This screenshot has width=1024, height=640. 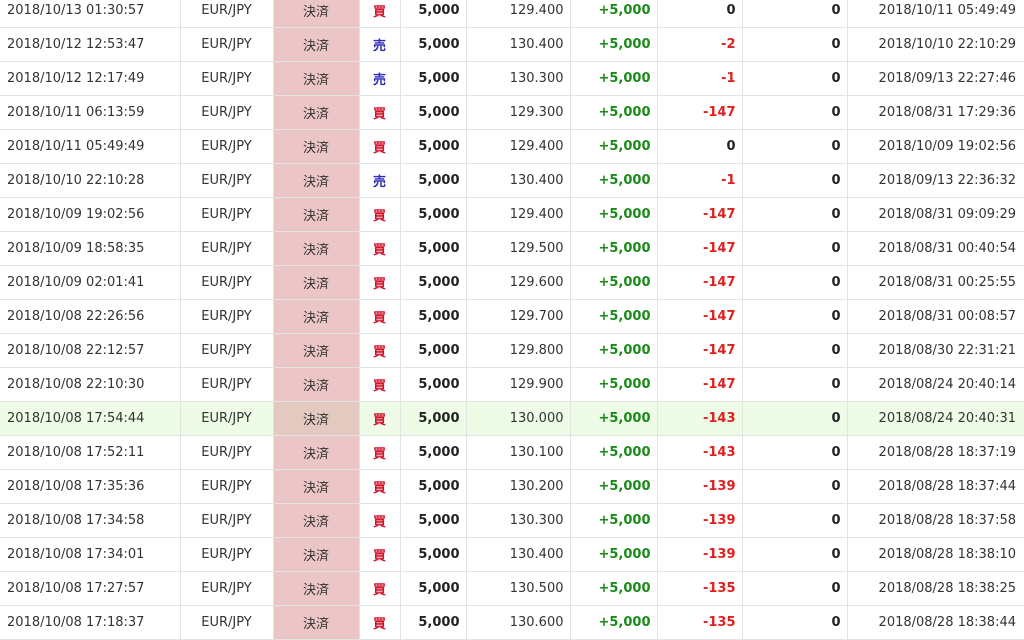 What do you see at coordinates (935, 452) in the screenshot?
I see `open-time-cell: 2018/08/28 18:37:19` at bounding box center [935, 452].